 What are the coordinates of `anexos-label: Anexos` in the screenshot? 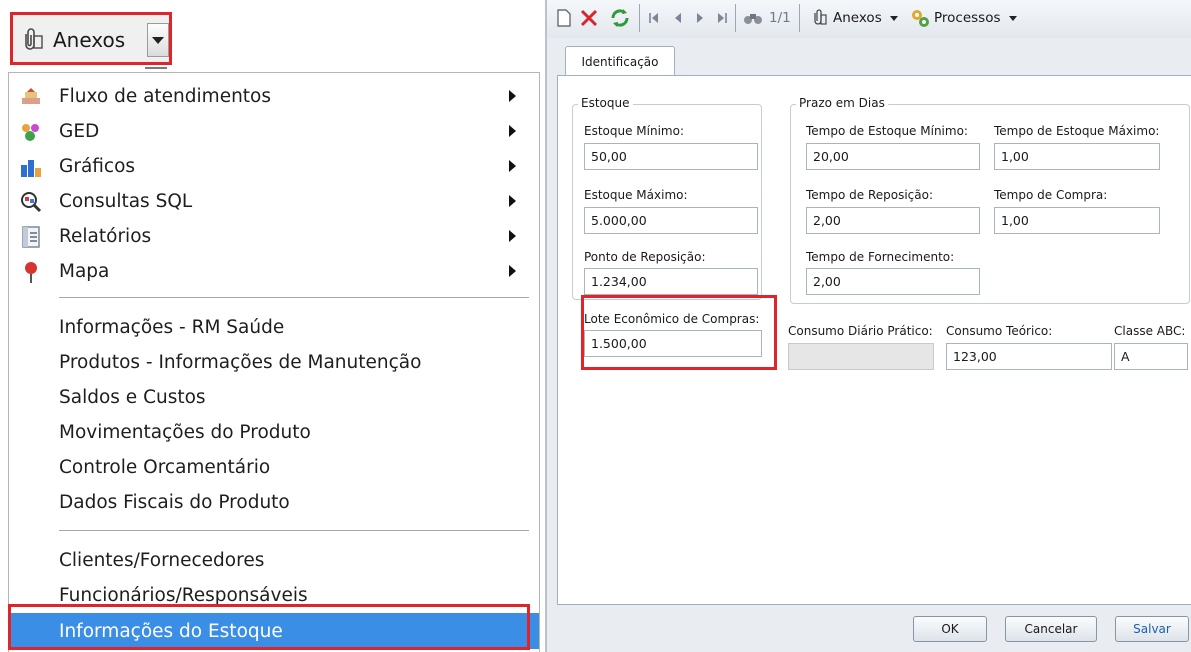 It's located at (89, 40).